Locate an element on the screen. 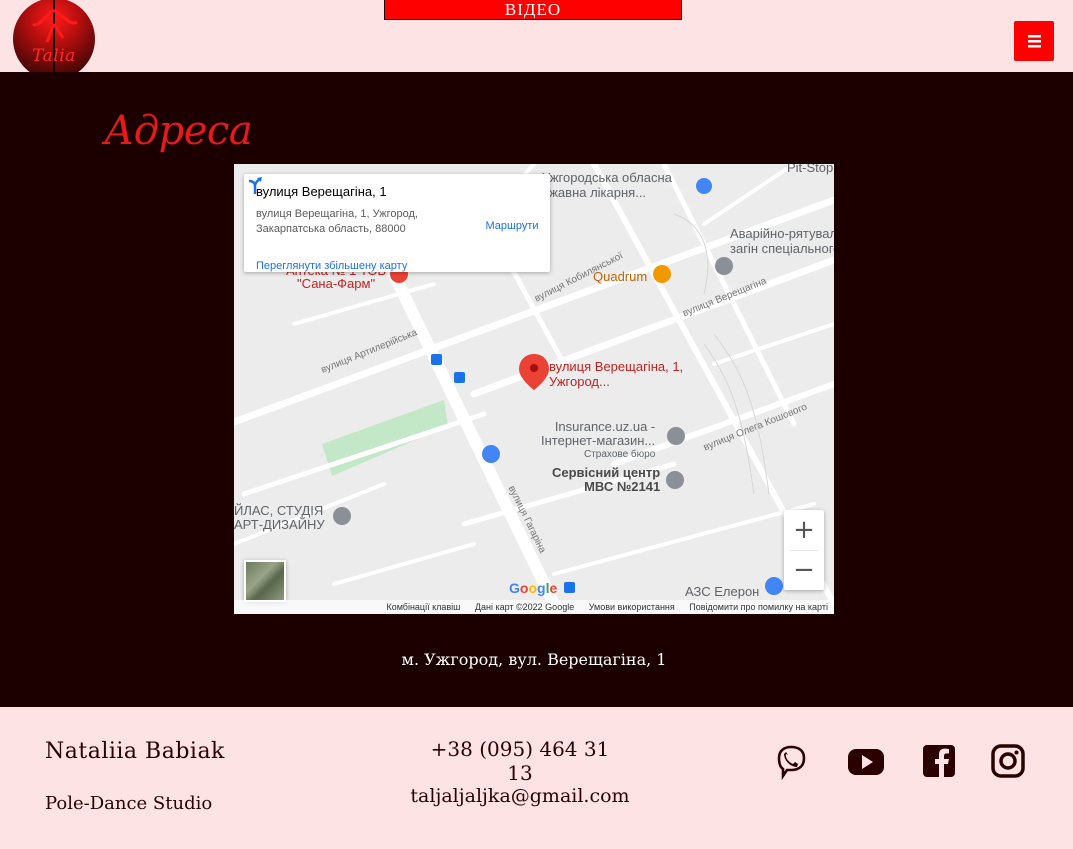 The image size is (1073, 849). directions-link: Маршрути is located at coordinates (512, 226).